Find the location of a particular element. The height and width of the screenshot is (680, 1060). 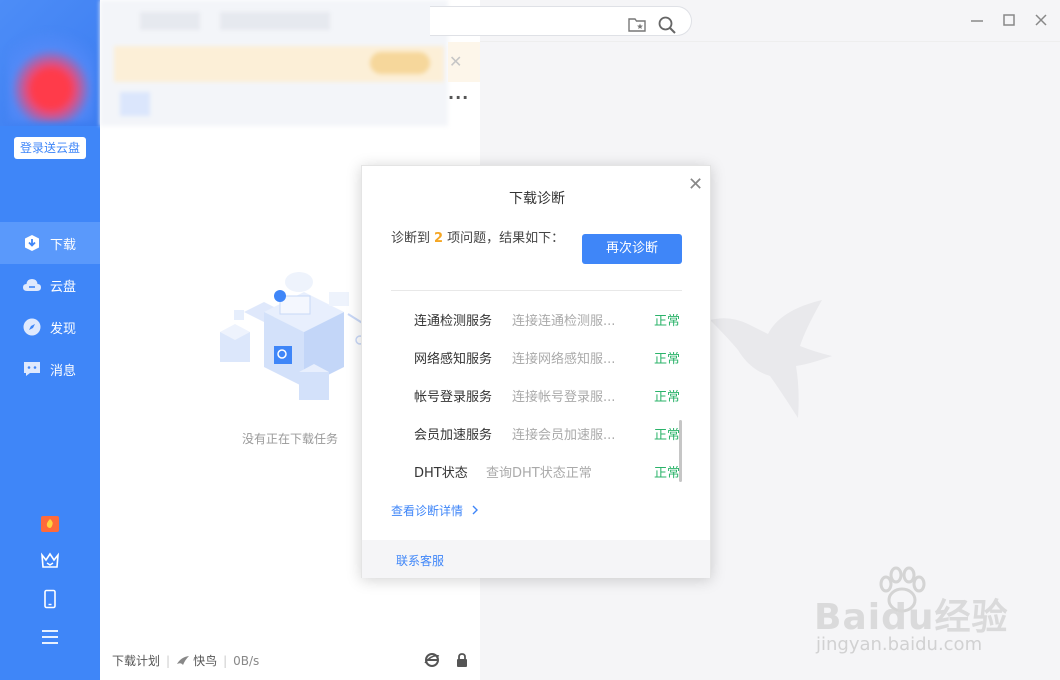

service-name: DHT状态 is located at coordinates (441, 473).